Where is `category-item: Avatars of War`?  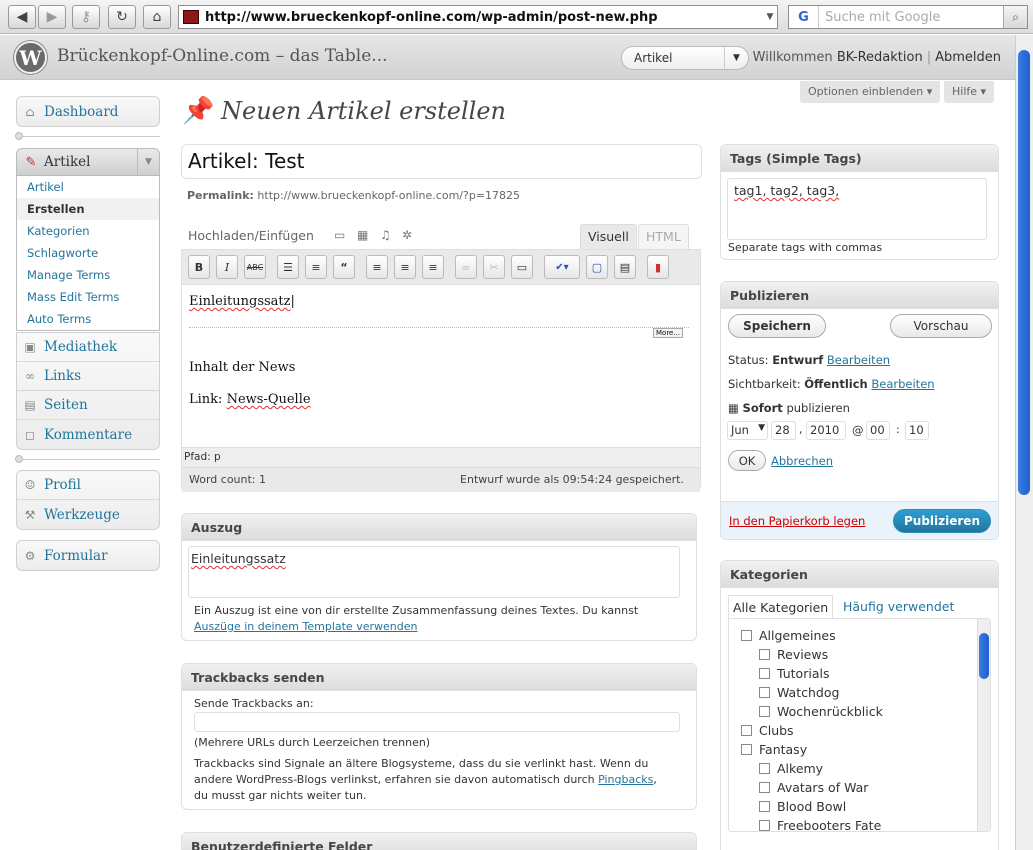
category-item: Avatars of War is located at coordinates (813, 787).